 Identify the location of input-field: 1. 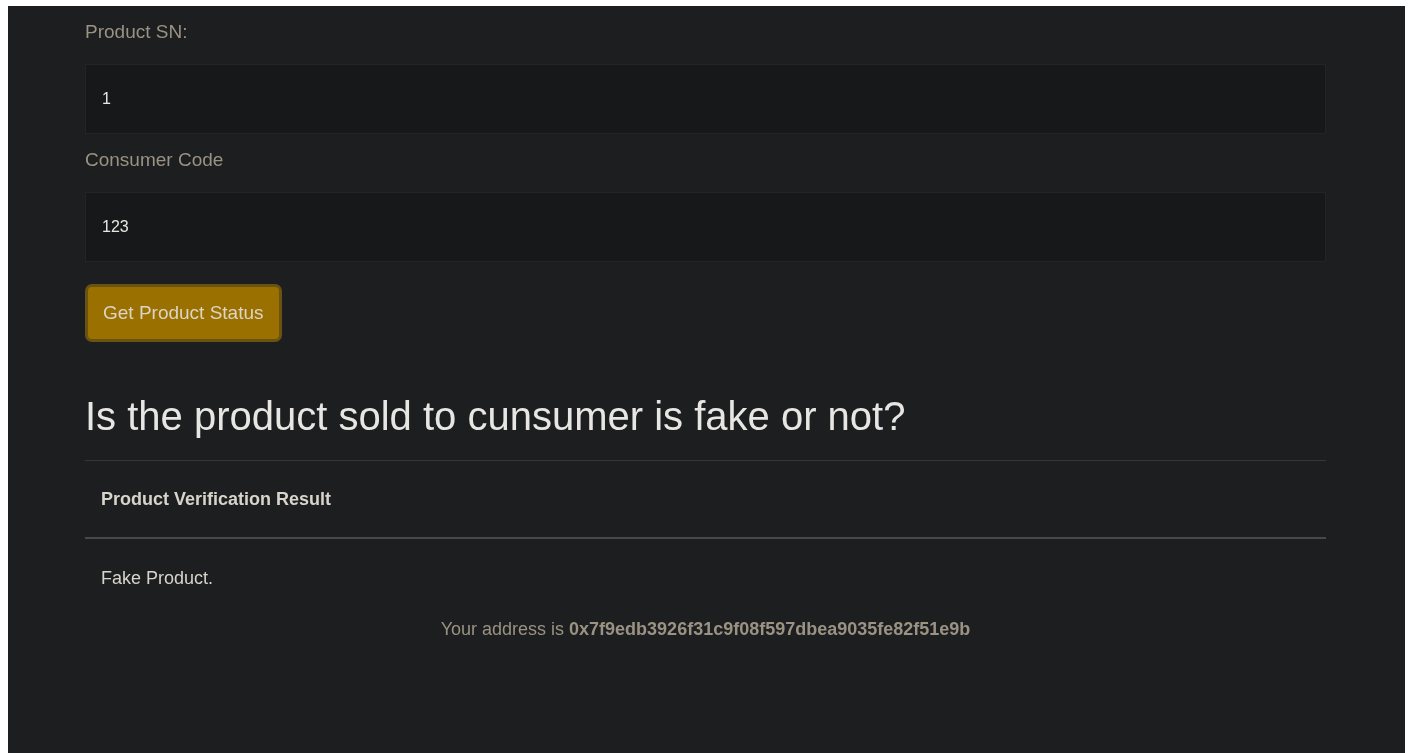
(705, 99).